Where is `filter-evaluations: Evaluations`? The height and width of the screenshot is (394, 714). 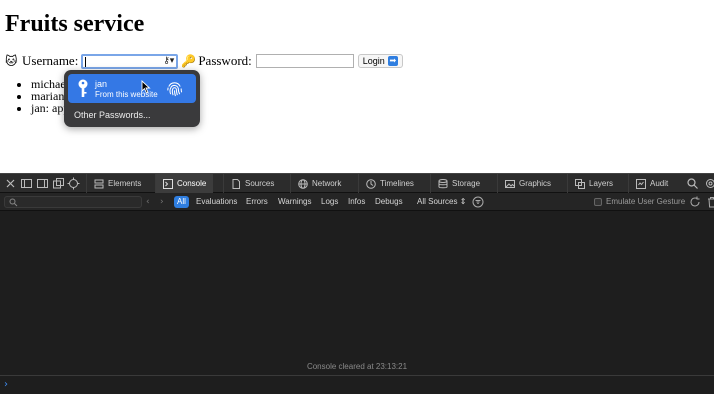
filter-evaluations: Evaluations is located at coordinates (216, 202).